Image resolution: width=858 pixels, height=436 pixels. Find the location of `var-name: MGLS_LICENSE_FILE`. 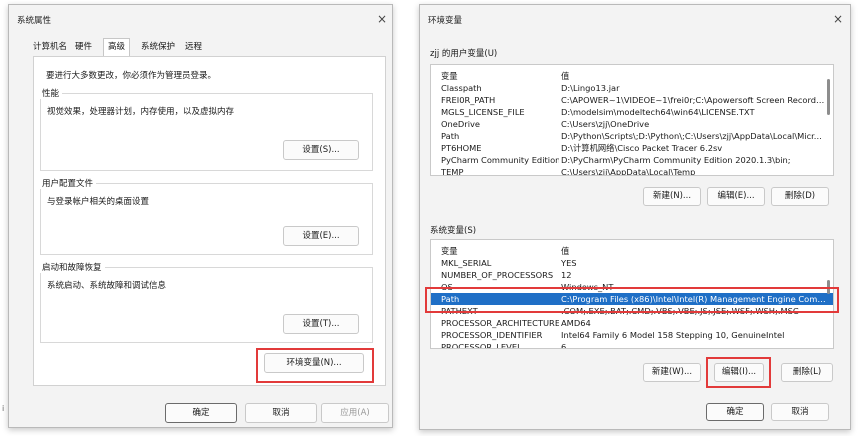

var-name: MGLS_LICENSE_FILE is located at coordinates (483, 112).